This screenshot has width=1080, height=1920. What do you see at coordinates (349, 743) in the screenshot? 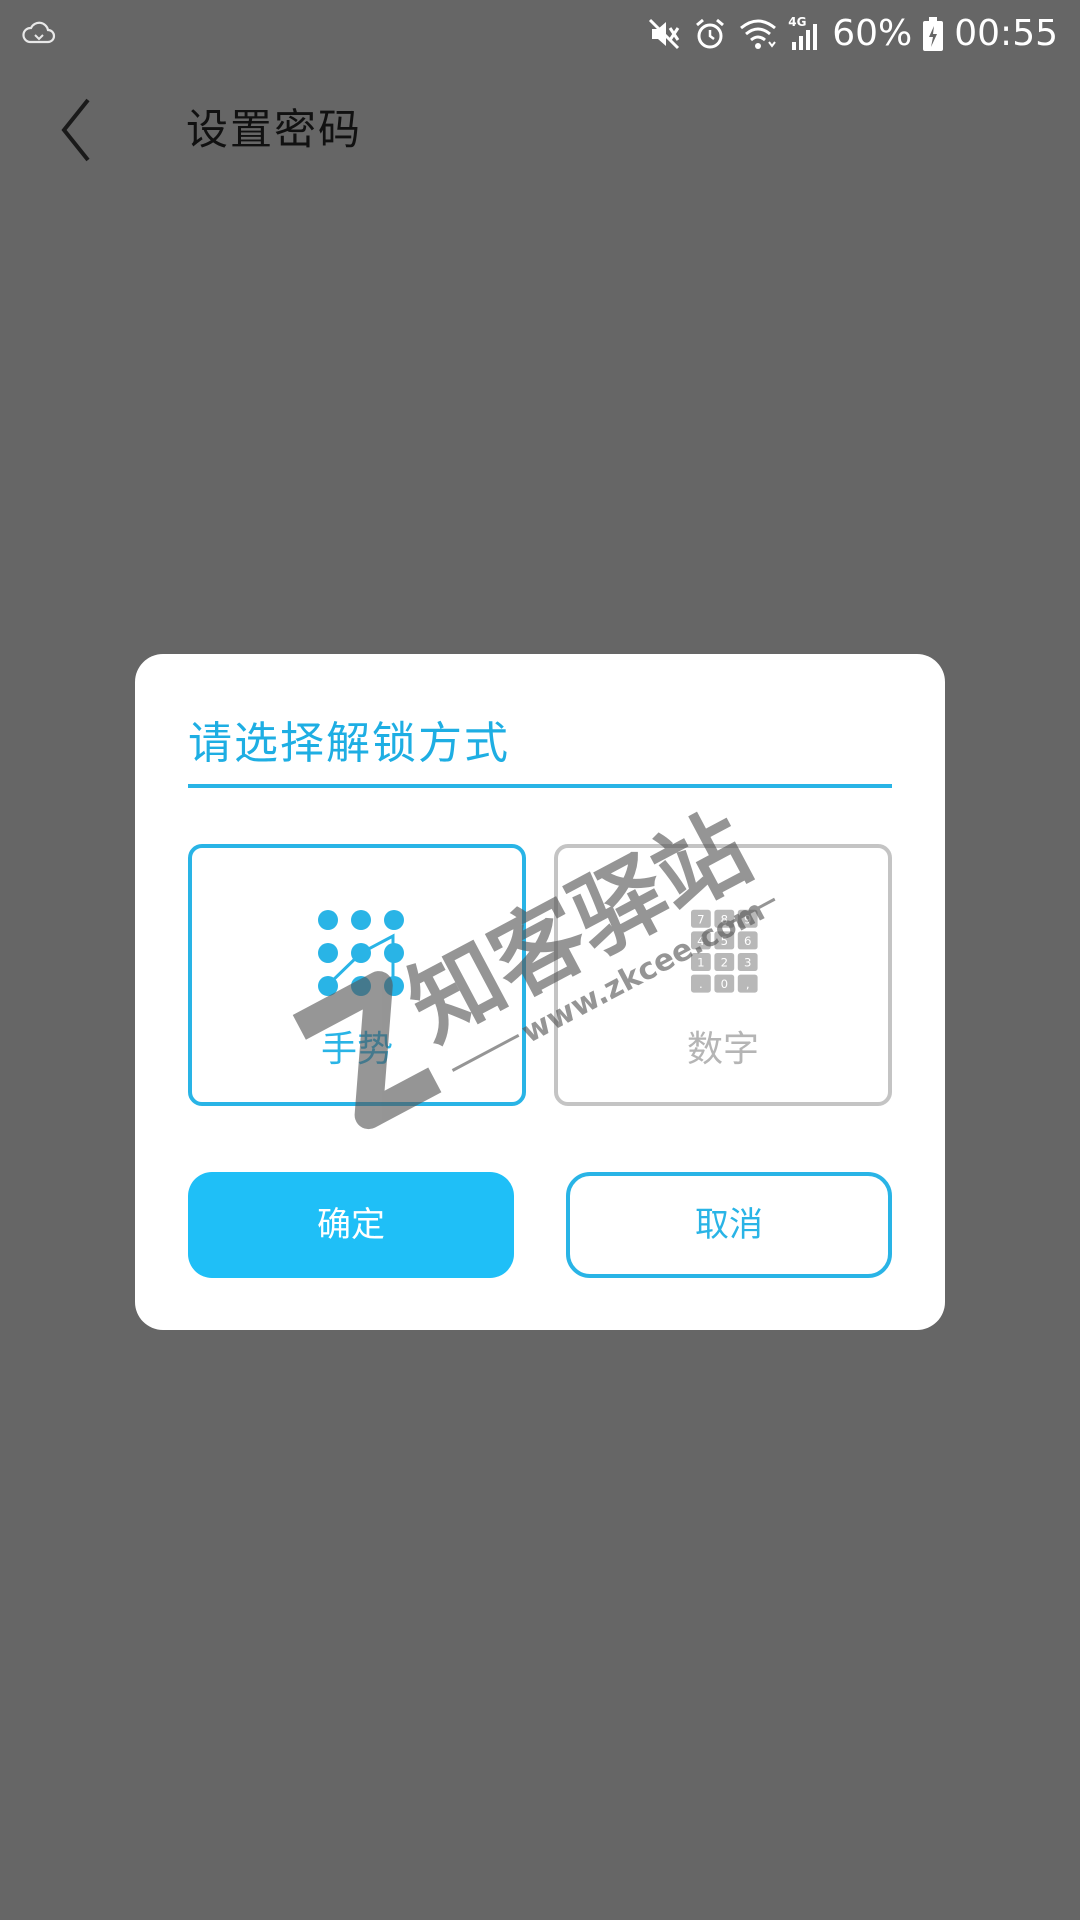
I see `dialog-title: 请选择解锁方式` at bounding box center [349, 743].